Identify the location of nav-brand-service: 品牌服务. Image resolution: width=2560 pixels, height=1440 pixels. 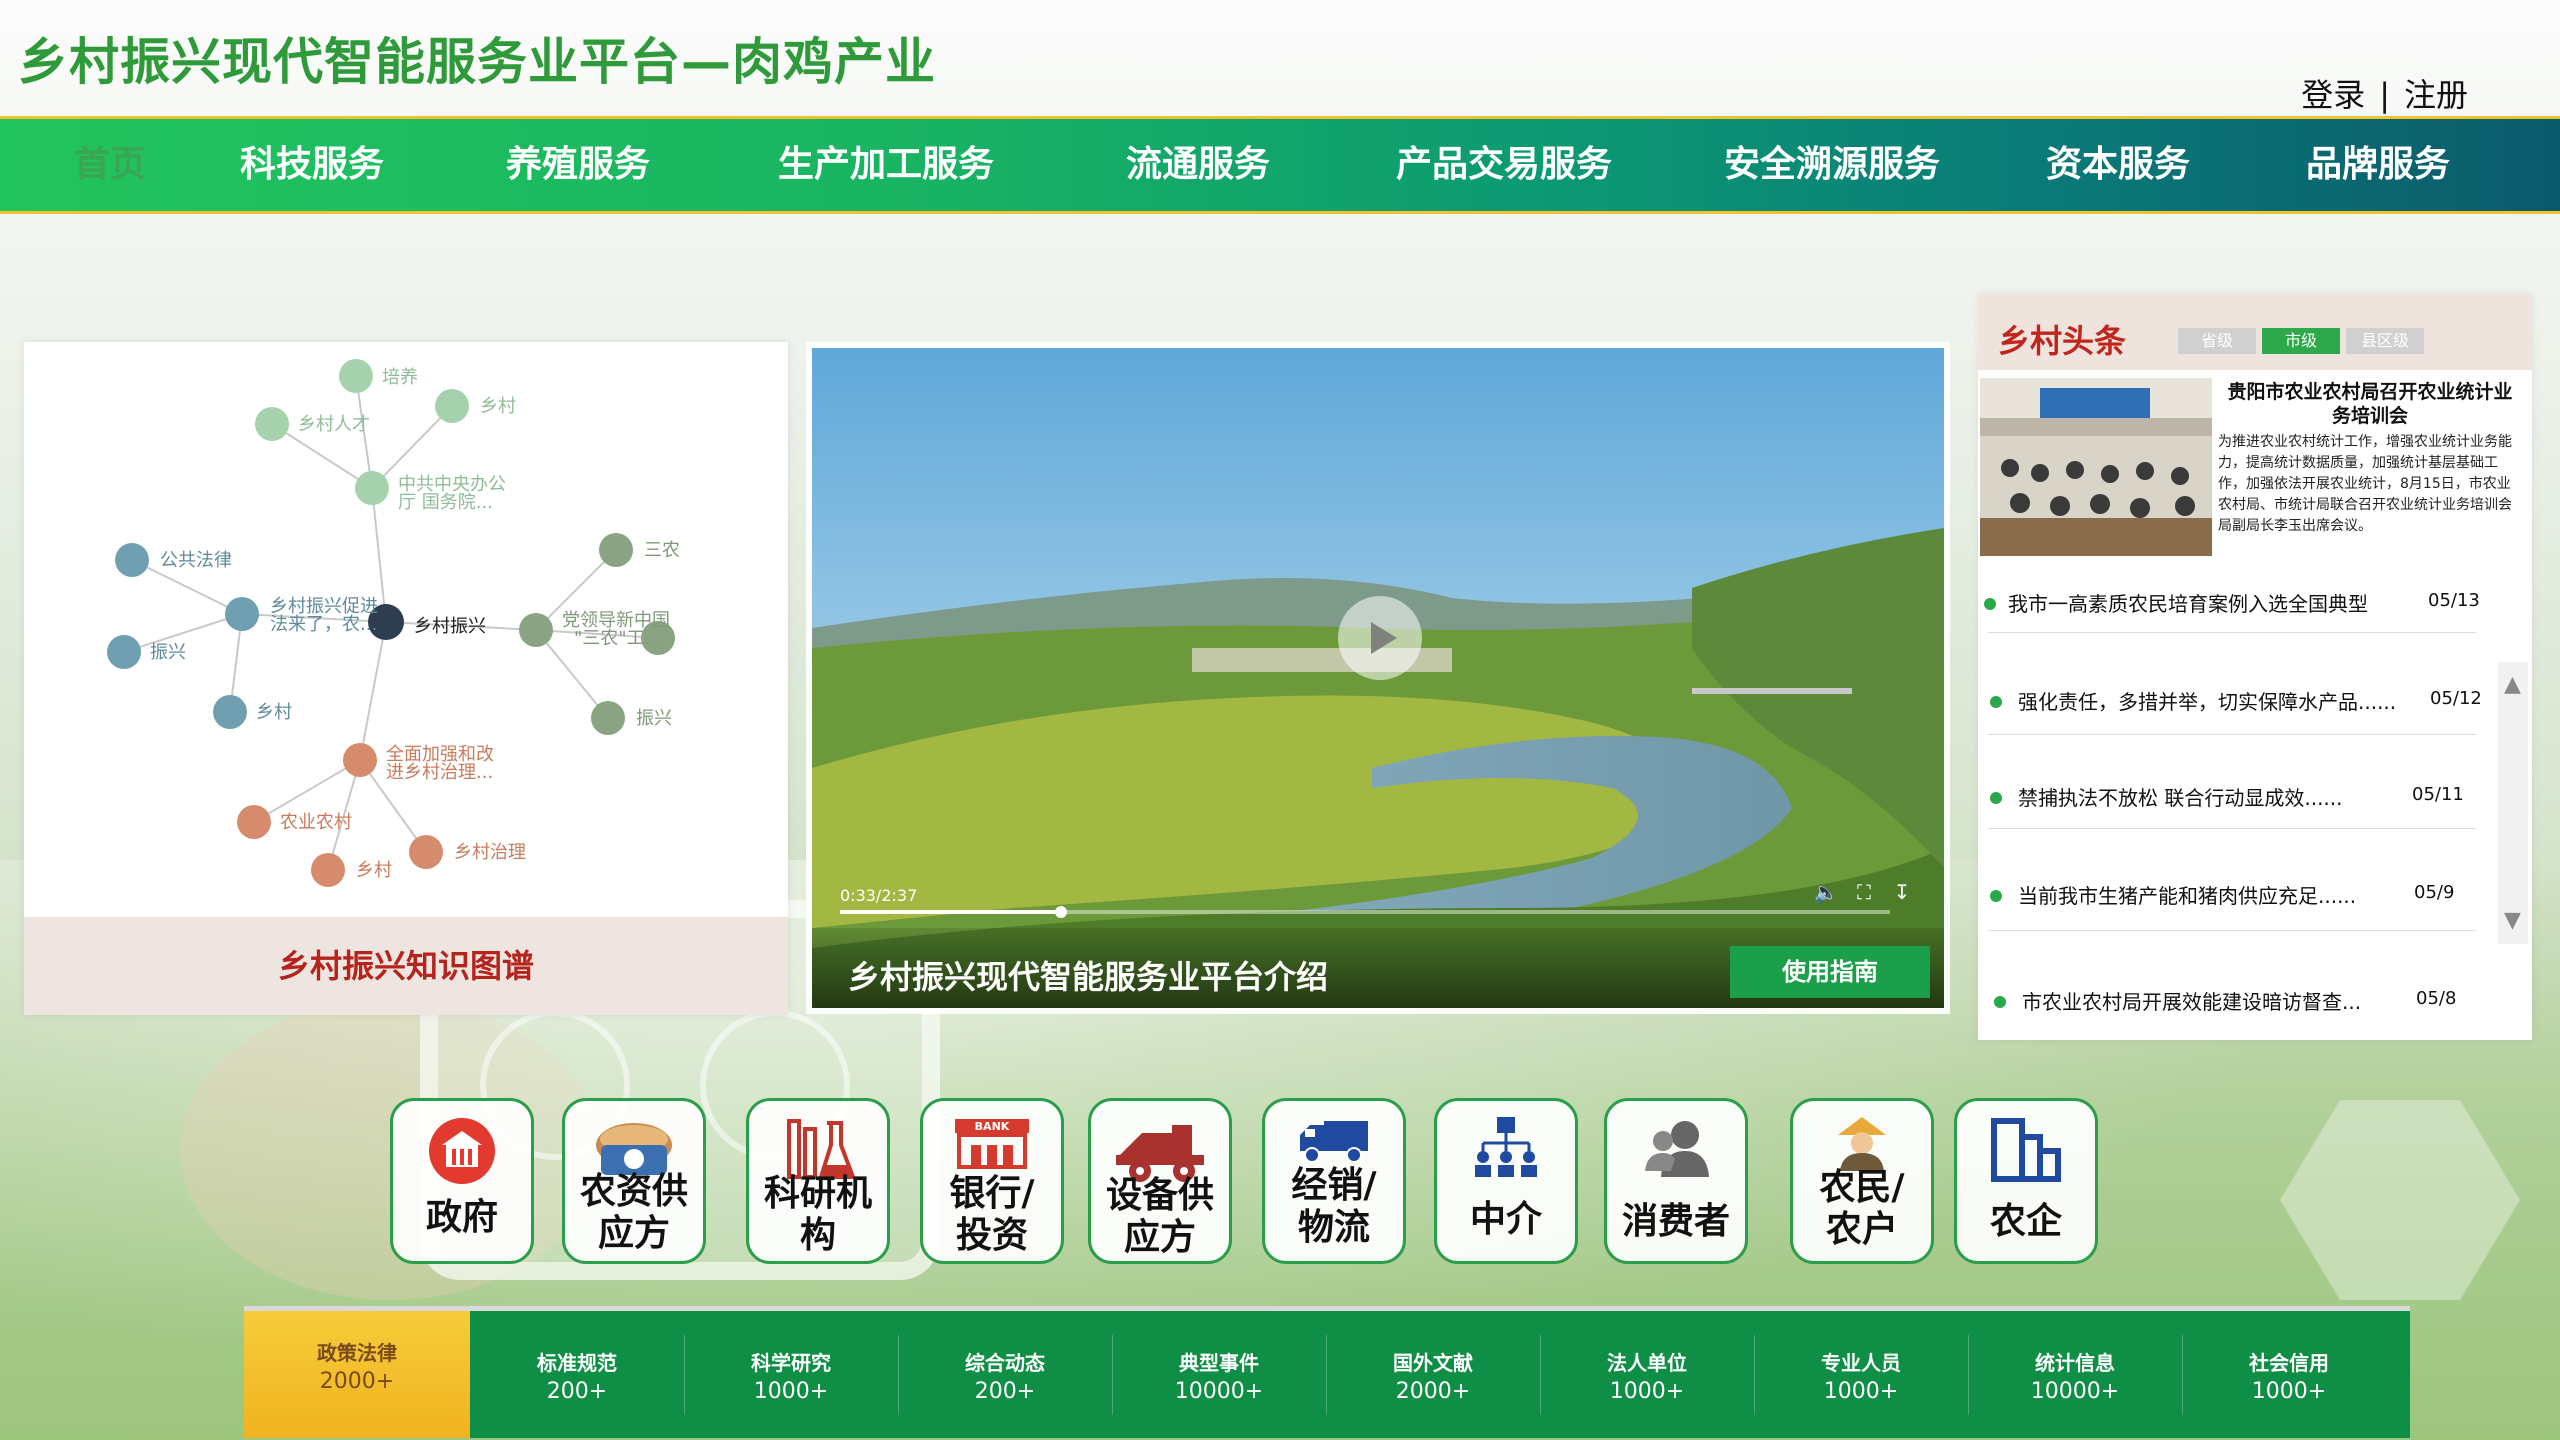
(2378, 165).